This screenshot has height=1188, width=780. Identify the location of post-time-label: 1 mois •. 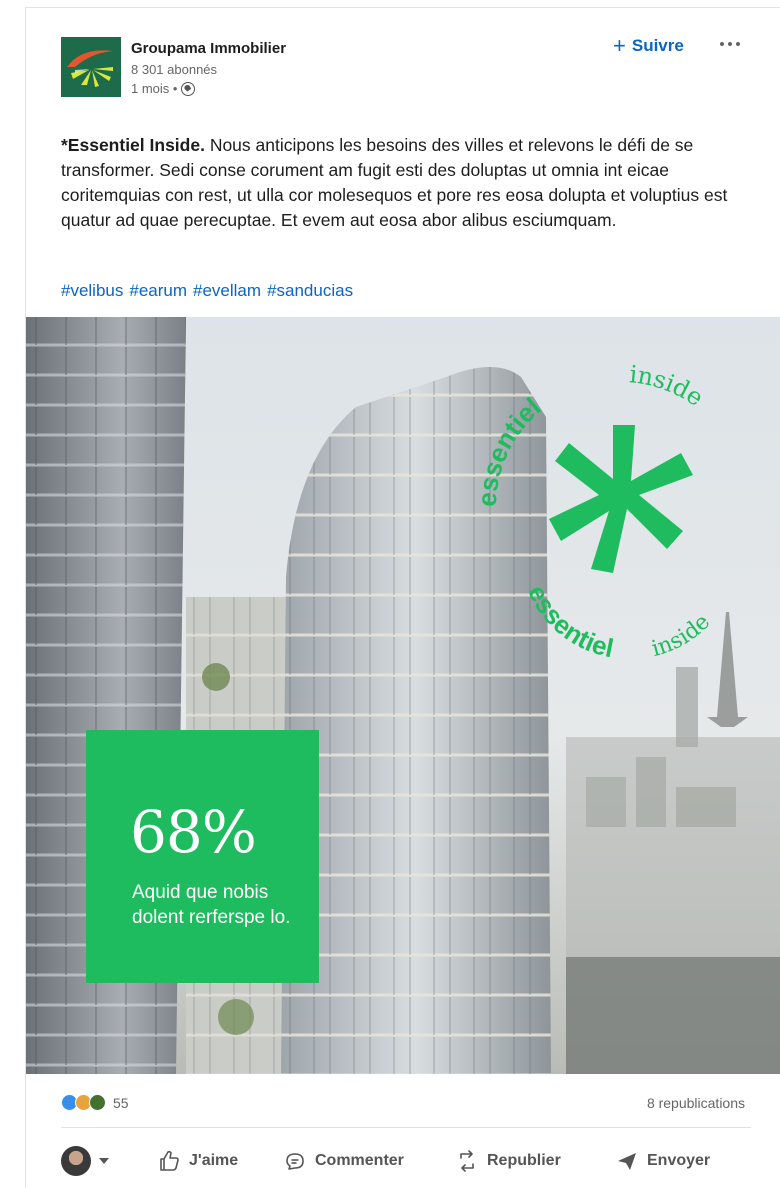
(154, 88).